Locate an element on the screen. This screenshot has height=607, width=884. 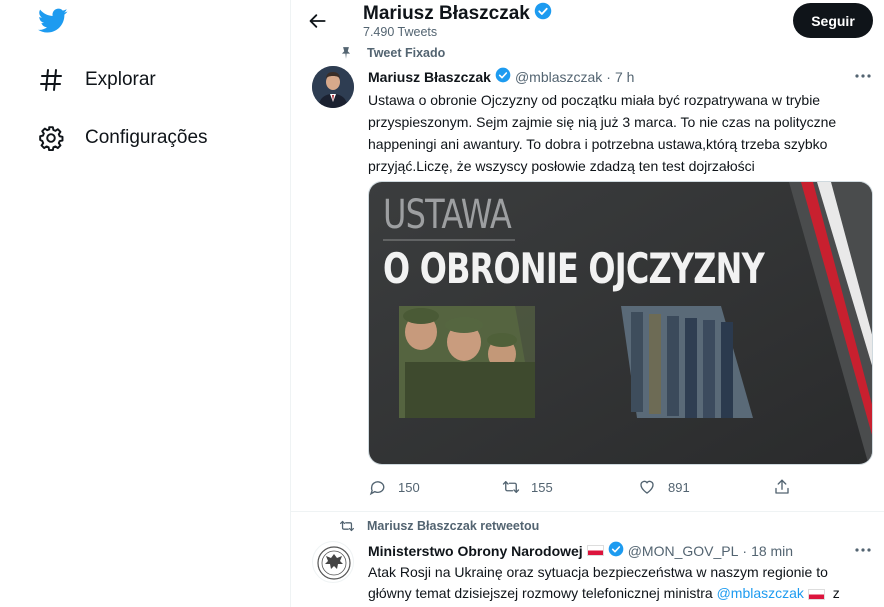
back-arrow-icon is located at coordinates (318, 21).